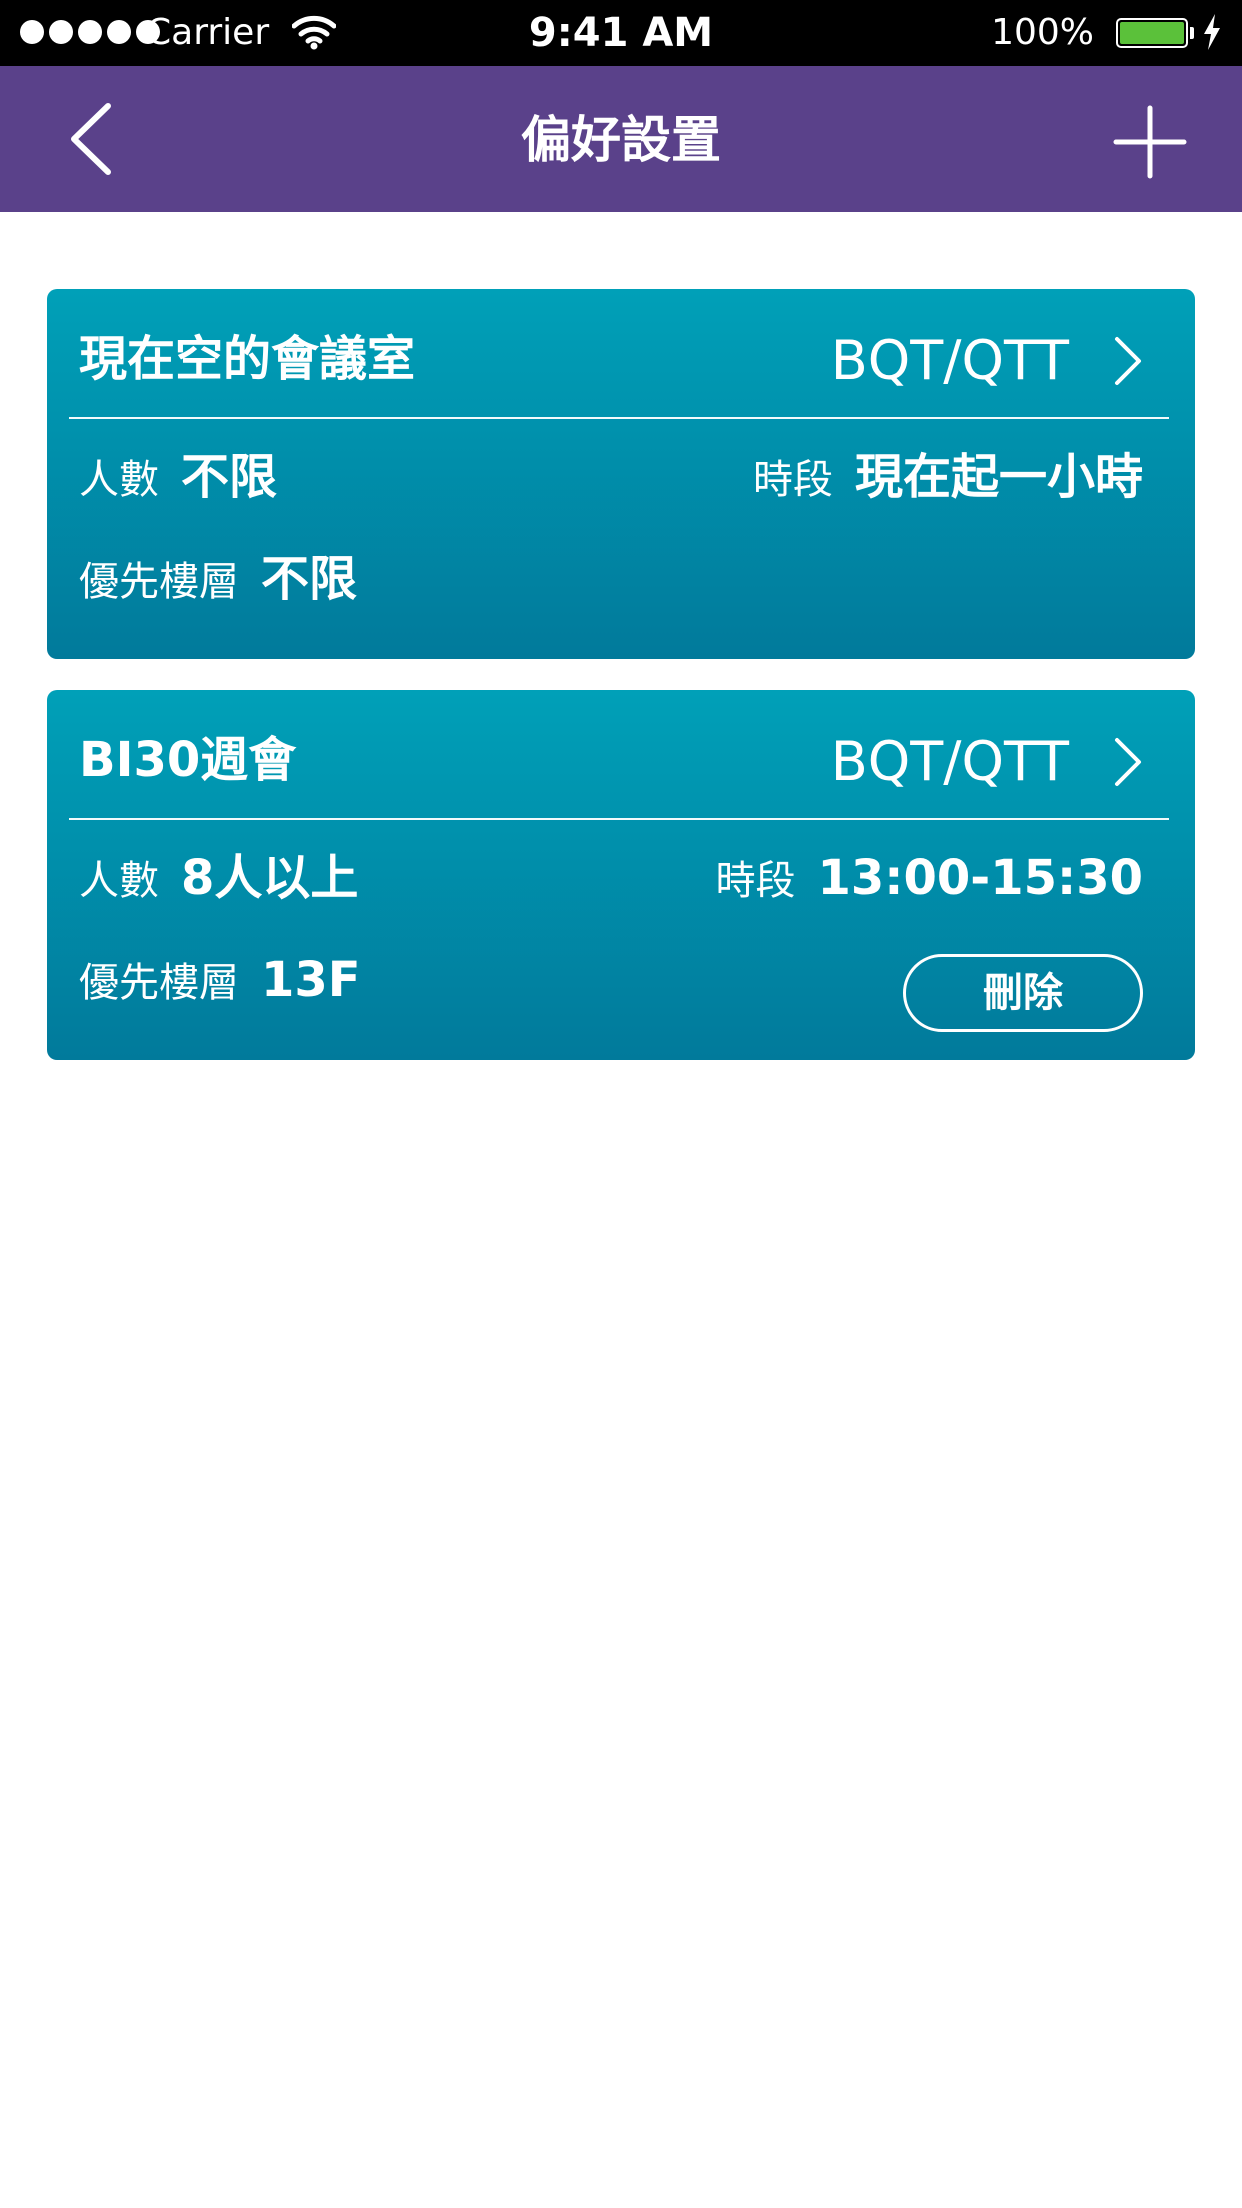  Describe the element at coordinates (621, 754) in the screenshot. I see `card-header-link: BI30週會 BQT/QTT` at that location.